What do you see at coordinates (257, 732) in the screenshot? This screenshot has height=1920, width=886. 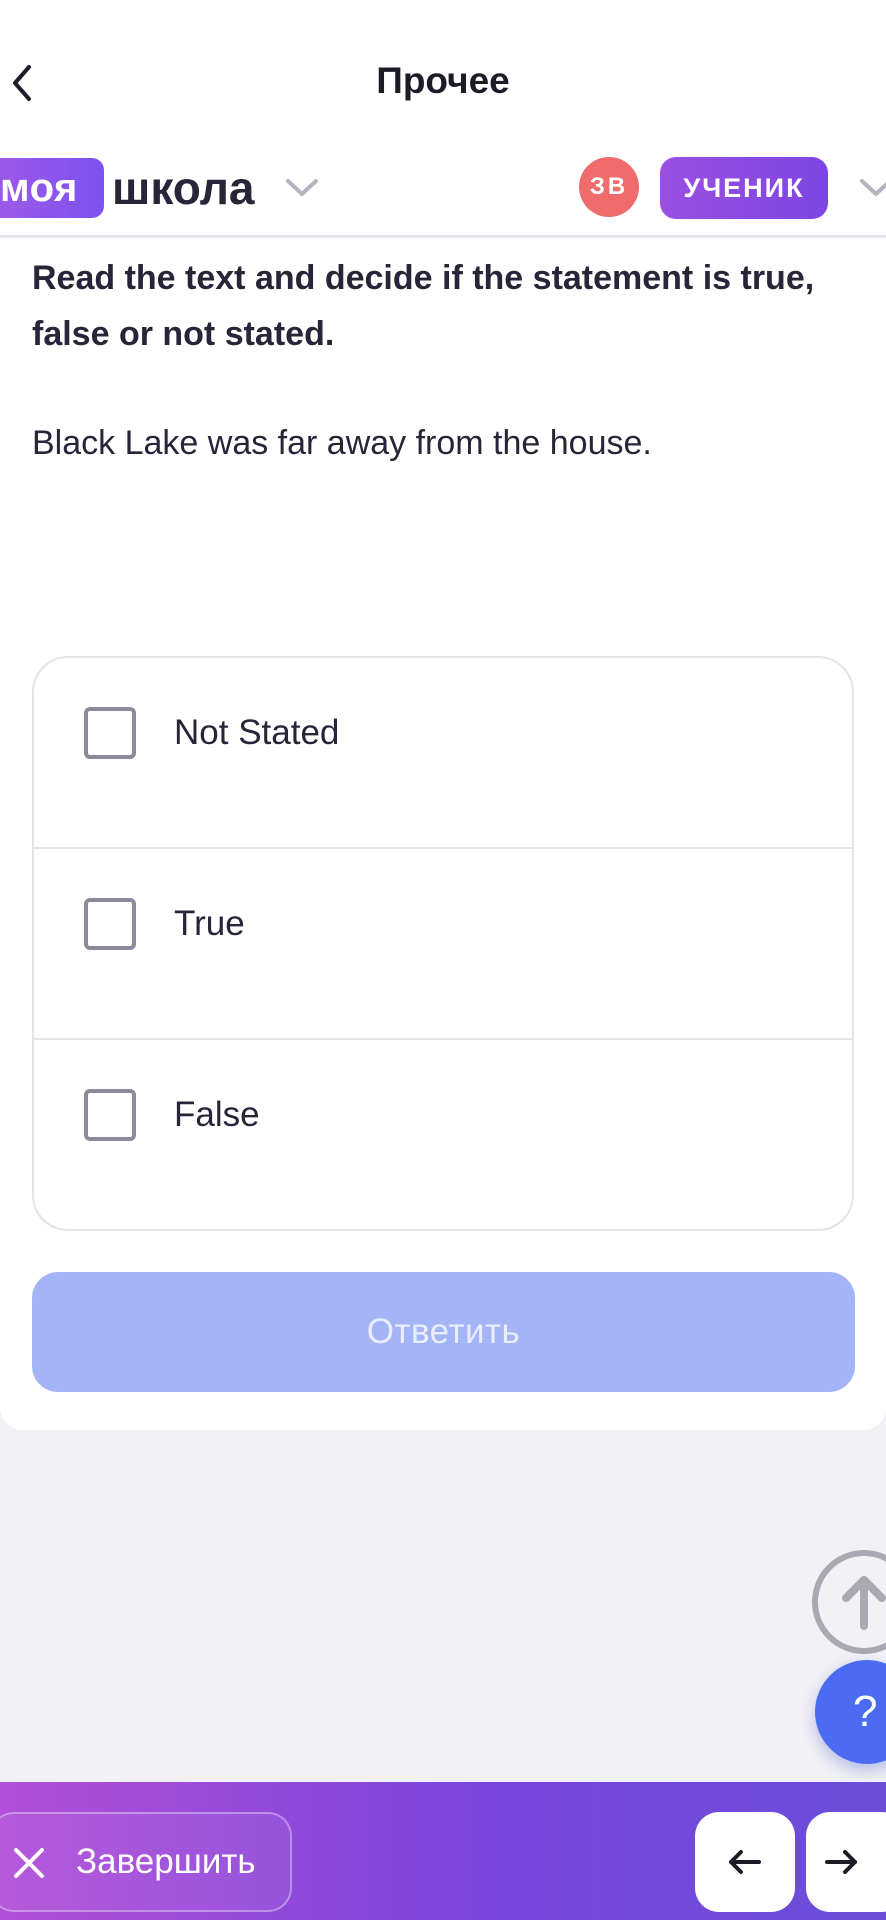 I see `option-label: Not Stated` at bounding box center [257, 732].